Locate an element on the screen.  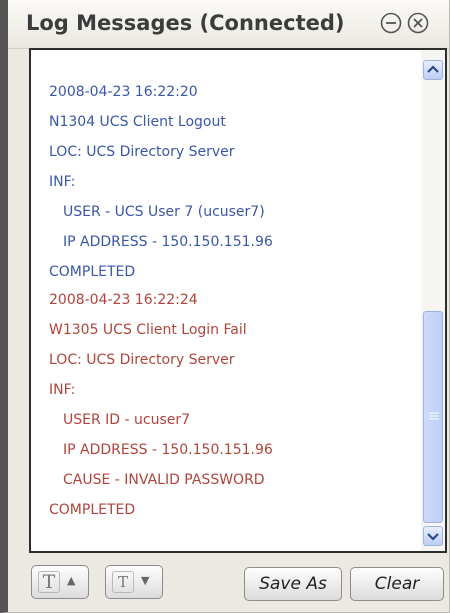
close-icon is located at coordinates (418, 23).